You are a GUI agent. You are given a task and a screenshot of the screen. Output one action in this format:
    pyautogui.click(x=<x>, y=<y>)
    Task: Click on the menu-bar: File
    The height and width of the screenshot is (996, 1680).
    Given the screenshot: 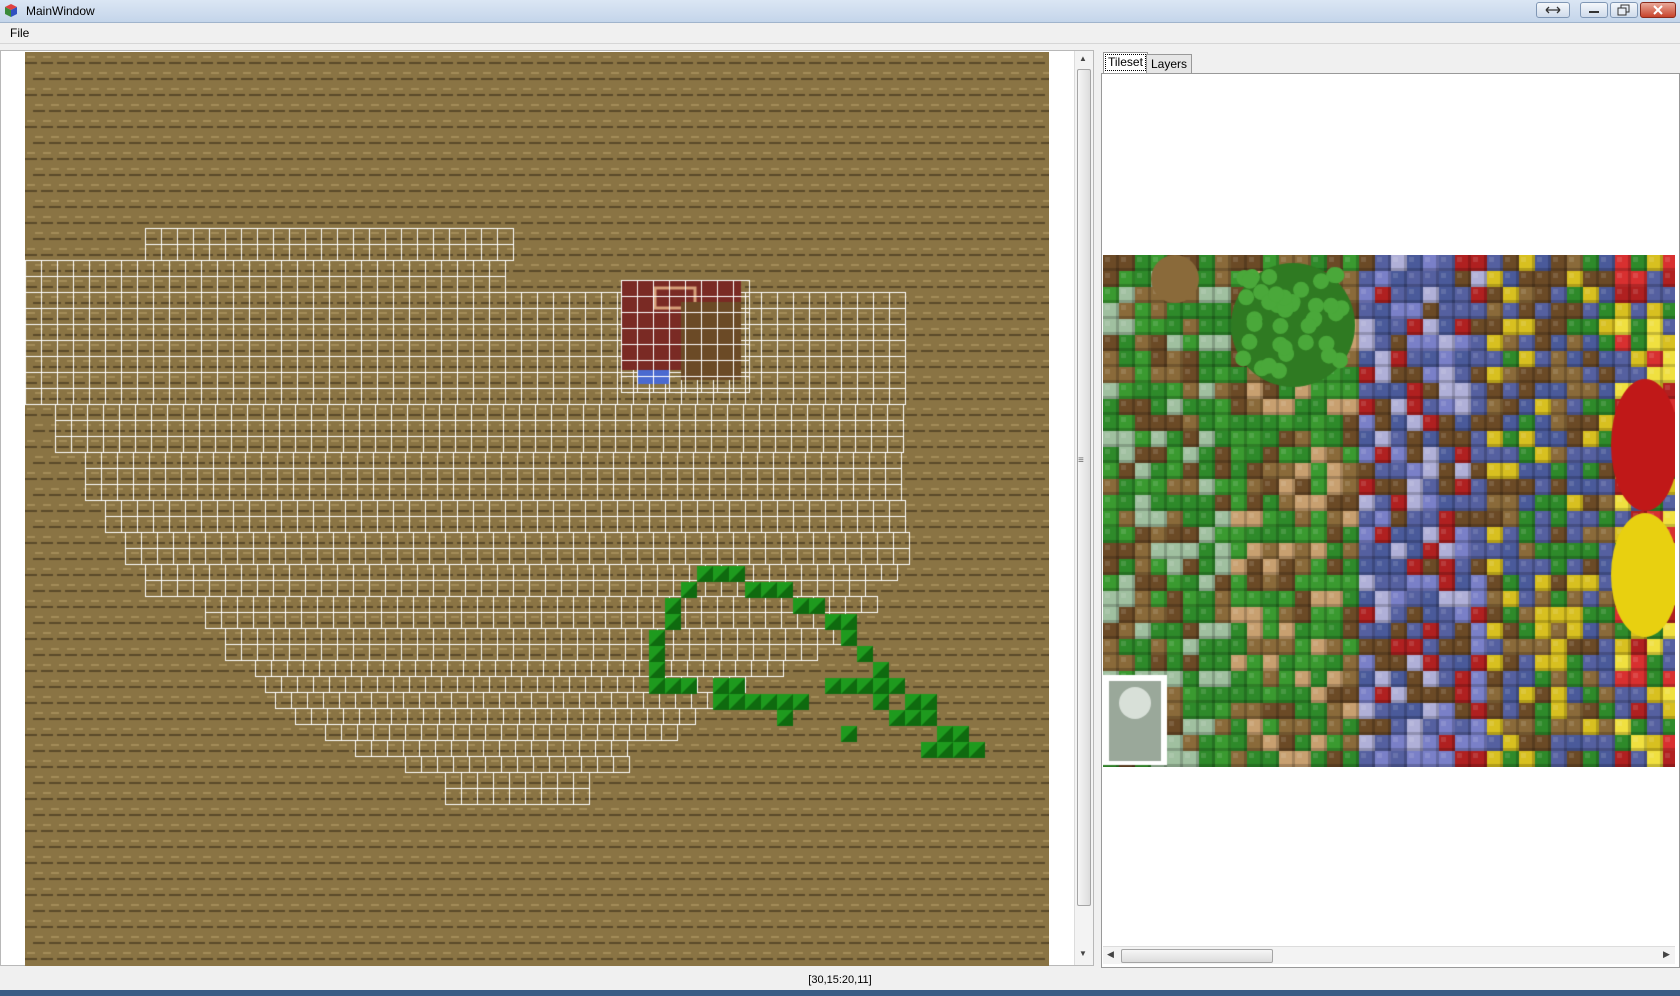 What is the action you would take?
    pyautogui.click(x=840, y=33)
    